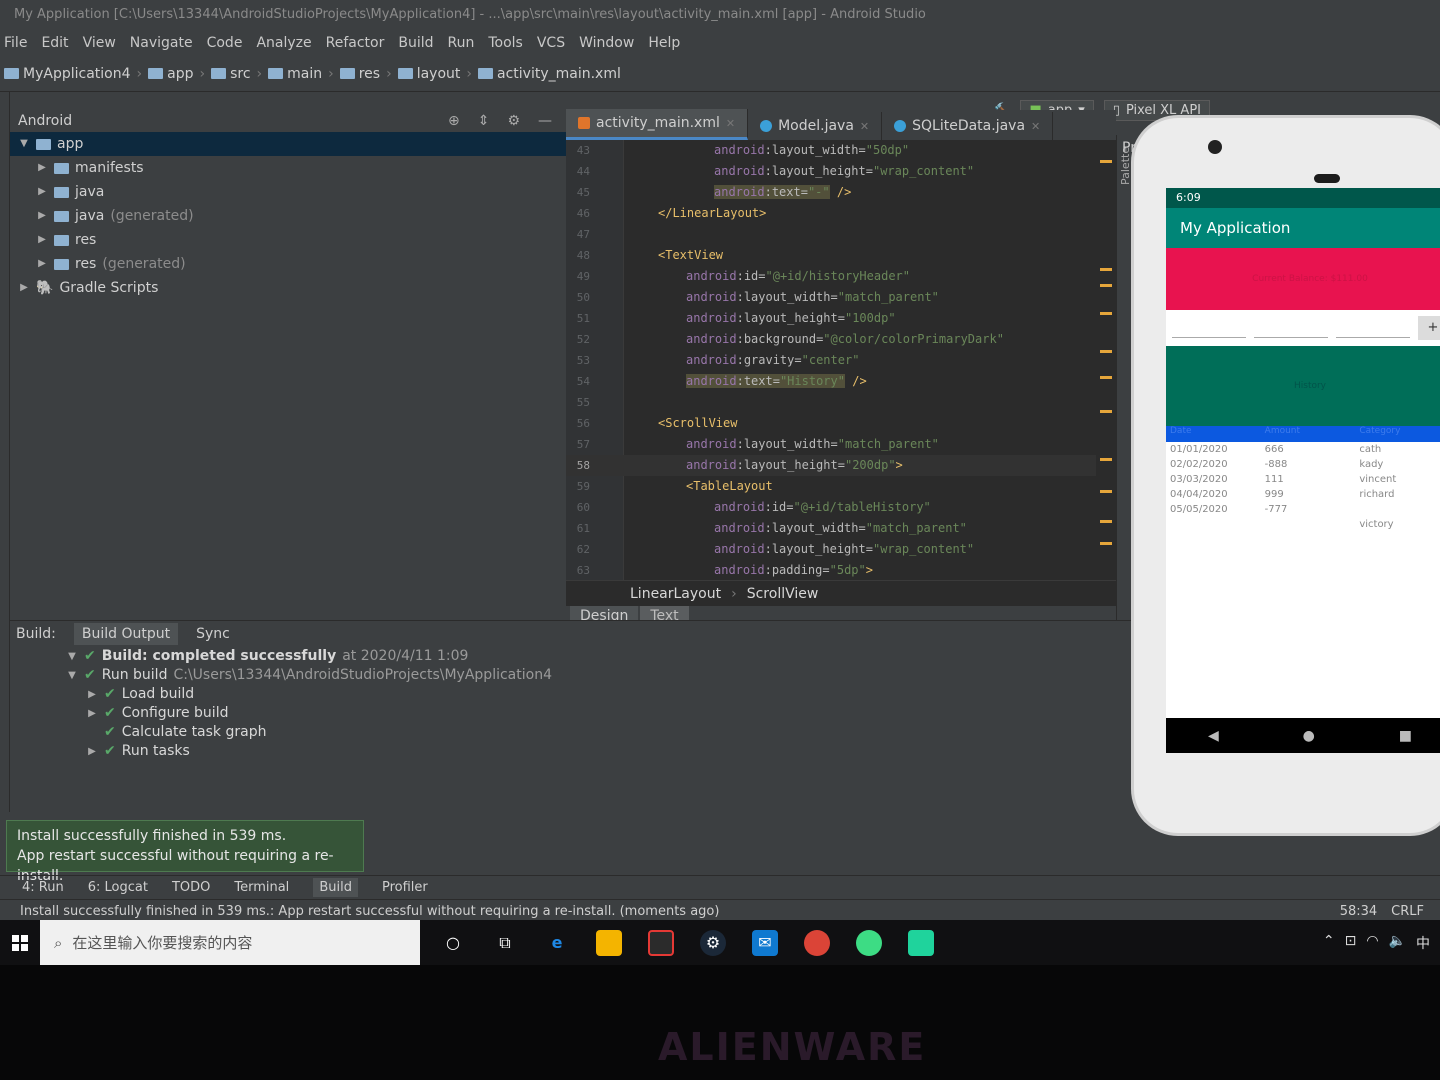 Image resolution: width=1440 pixels, height=1080 pixels. I want to click on tool-tab: 4: Run, so click(43, 887).